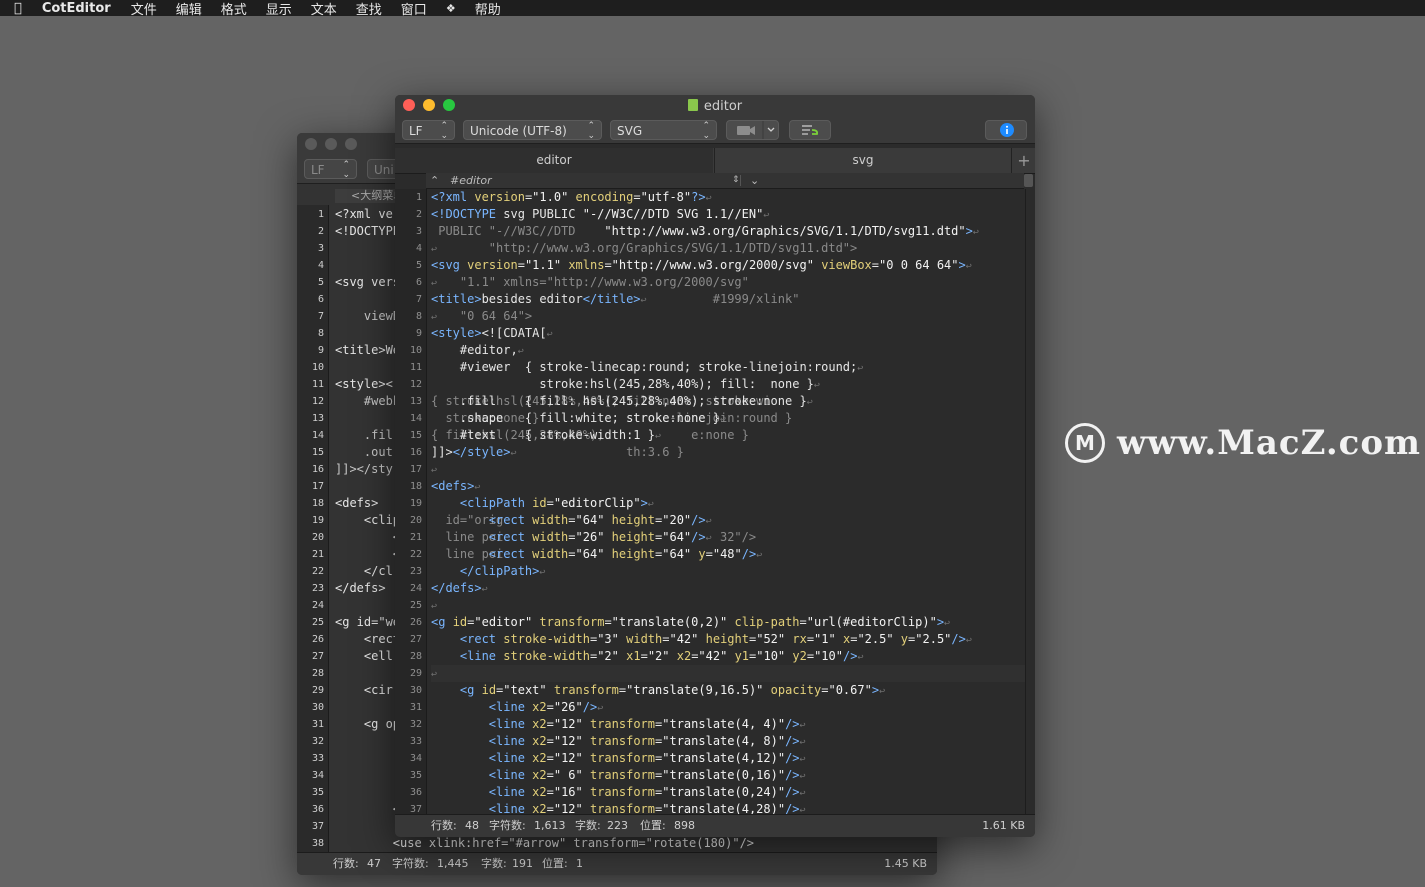  Describe the element at coordinates (368, 520) in the screenshot. I see `code-line: <clip` at that location.